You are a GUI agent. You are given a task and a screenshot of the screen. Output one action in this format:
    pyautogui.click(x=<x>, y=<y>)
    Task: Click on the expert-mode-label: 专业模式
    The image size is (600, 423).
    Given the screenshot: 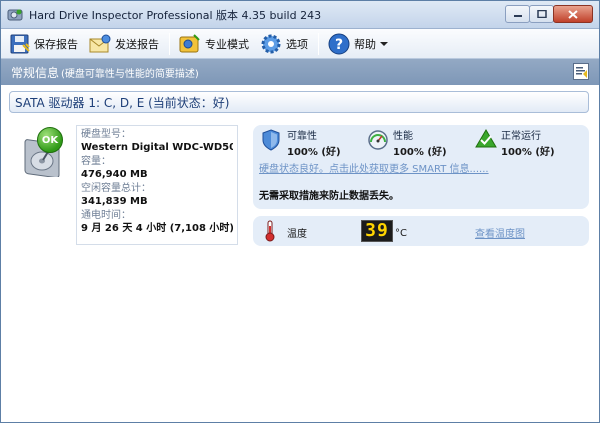 What is the action you would take?
    pyautogui.click(x=227, y=44)
    